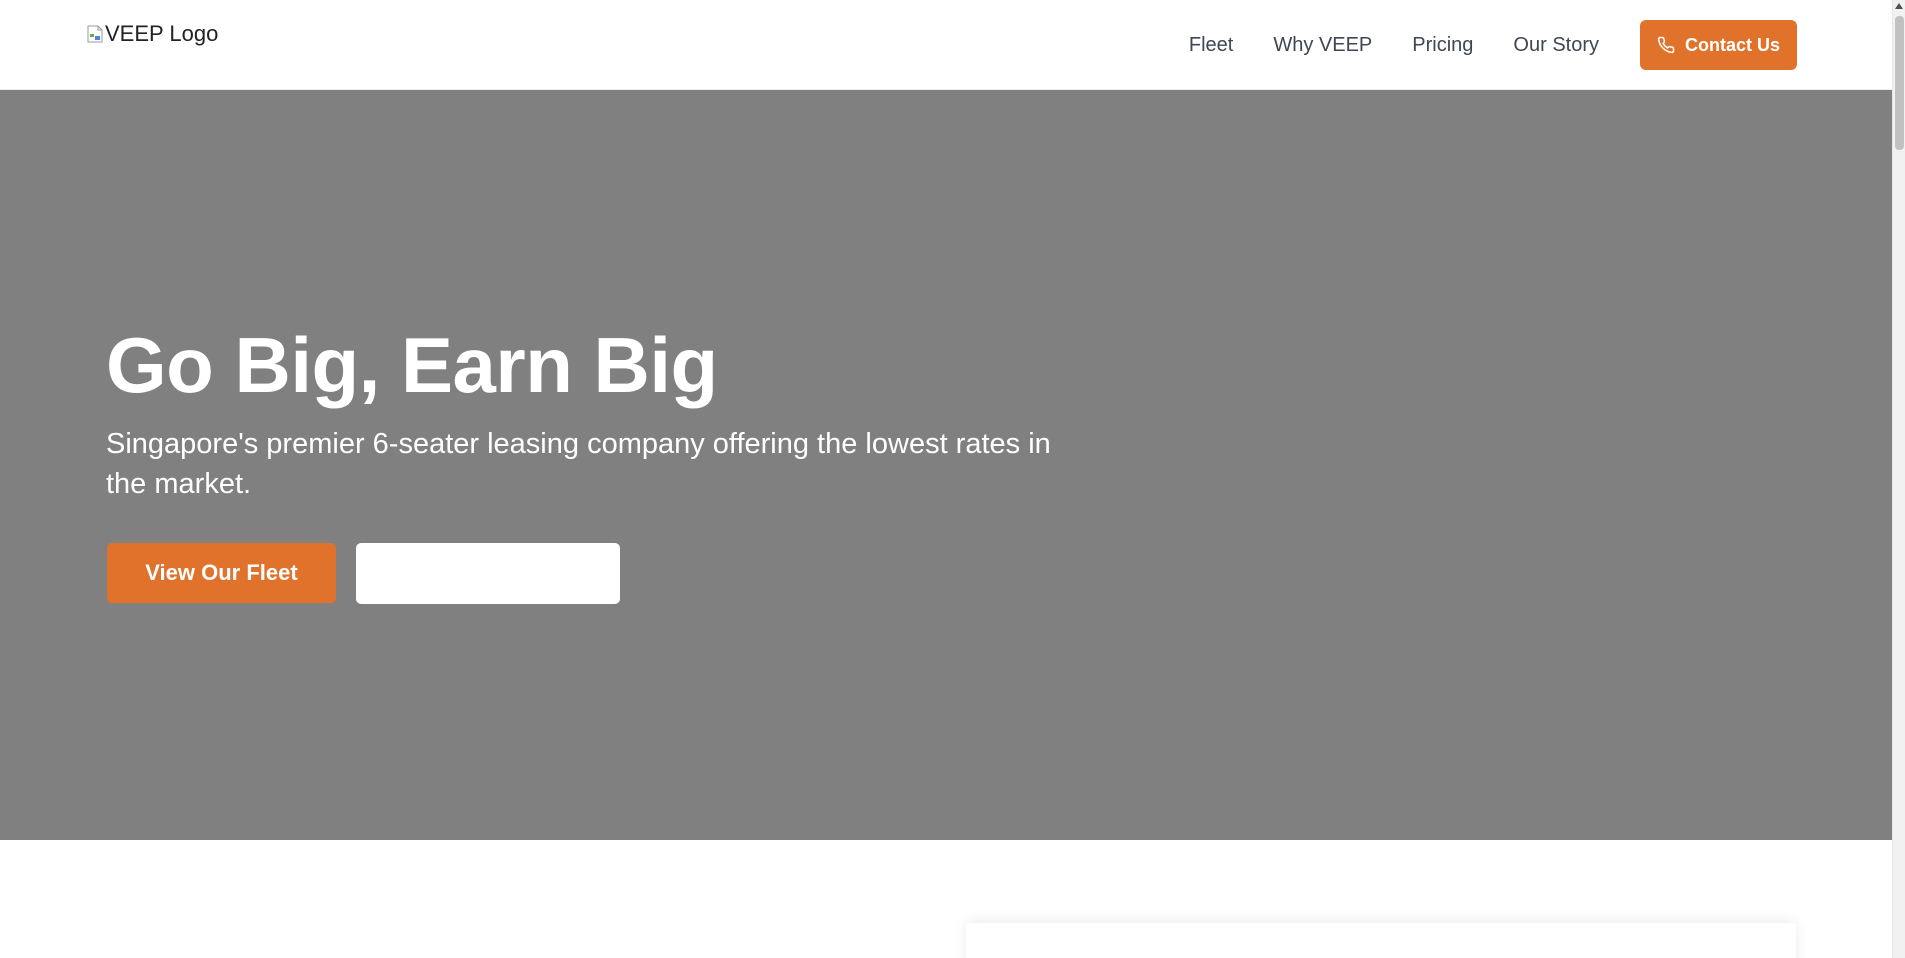  What do you see at coordinates (95, 34) in the screenshot?
I see `broken-image-icon` at bounding box center [95, 34].